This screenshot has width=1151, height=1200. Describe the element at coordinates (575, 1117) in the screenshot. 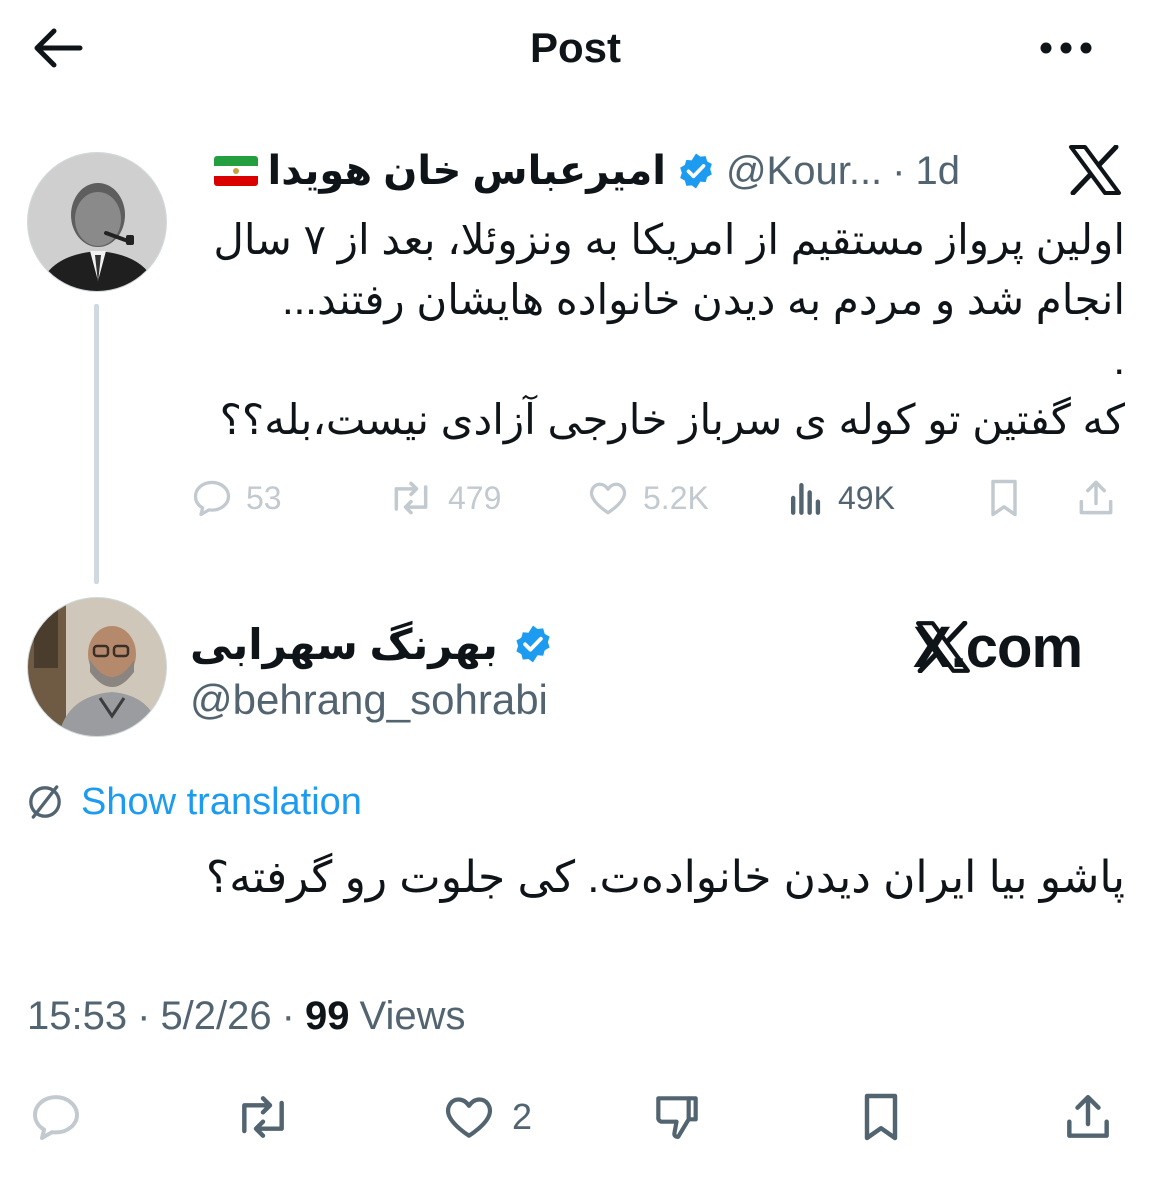

I see `reply-actions: 2` at that location.